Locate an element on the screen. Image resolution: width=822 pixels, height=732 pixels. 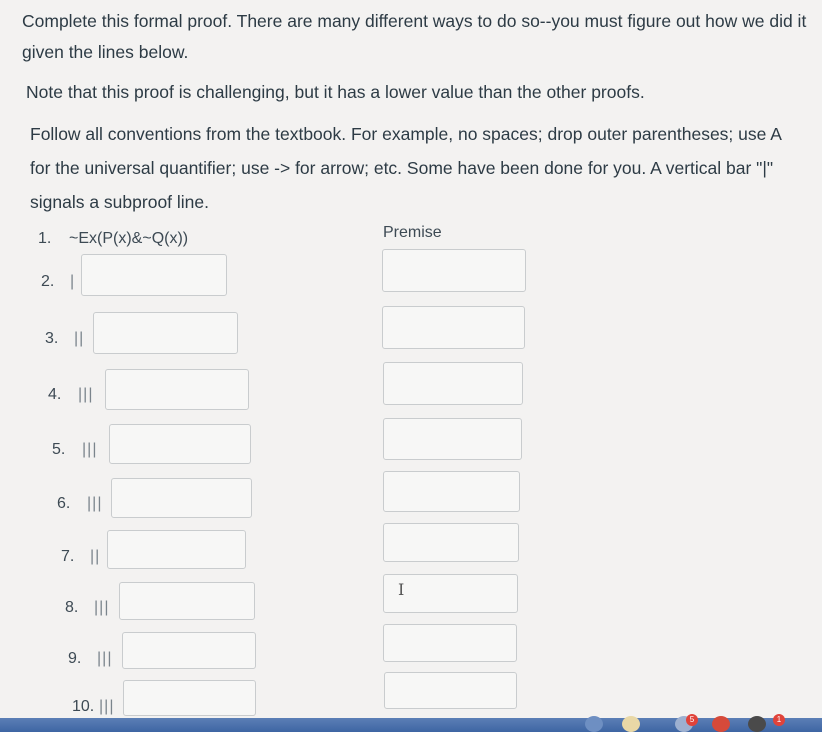
line-2-statement-input is located at coordinates (154, 275).